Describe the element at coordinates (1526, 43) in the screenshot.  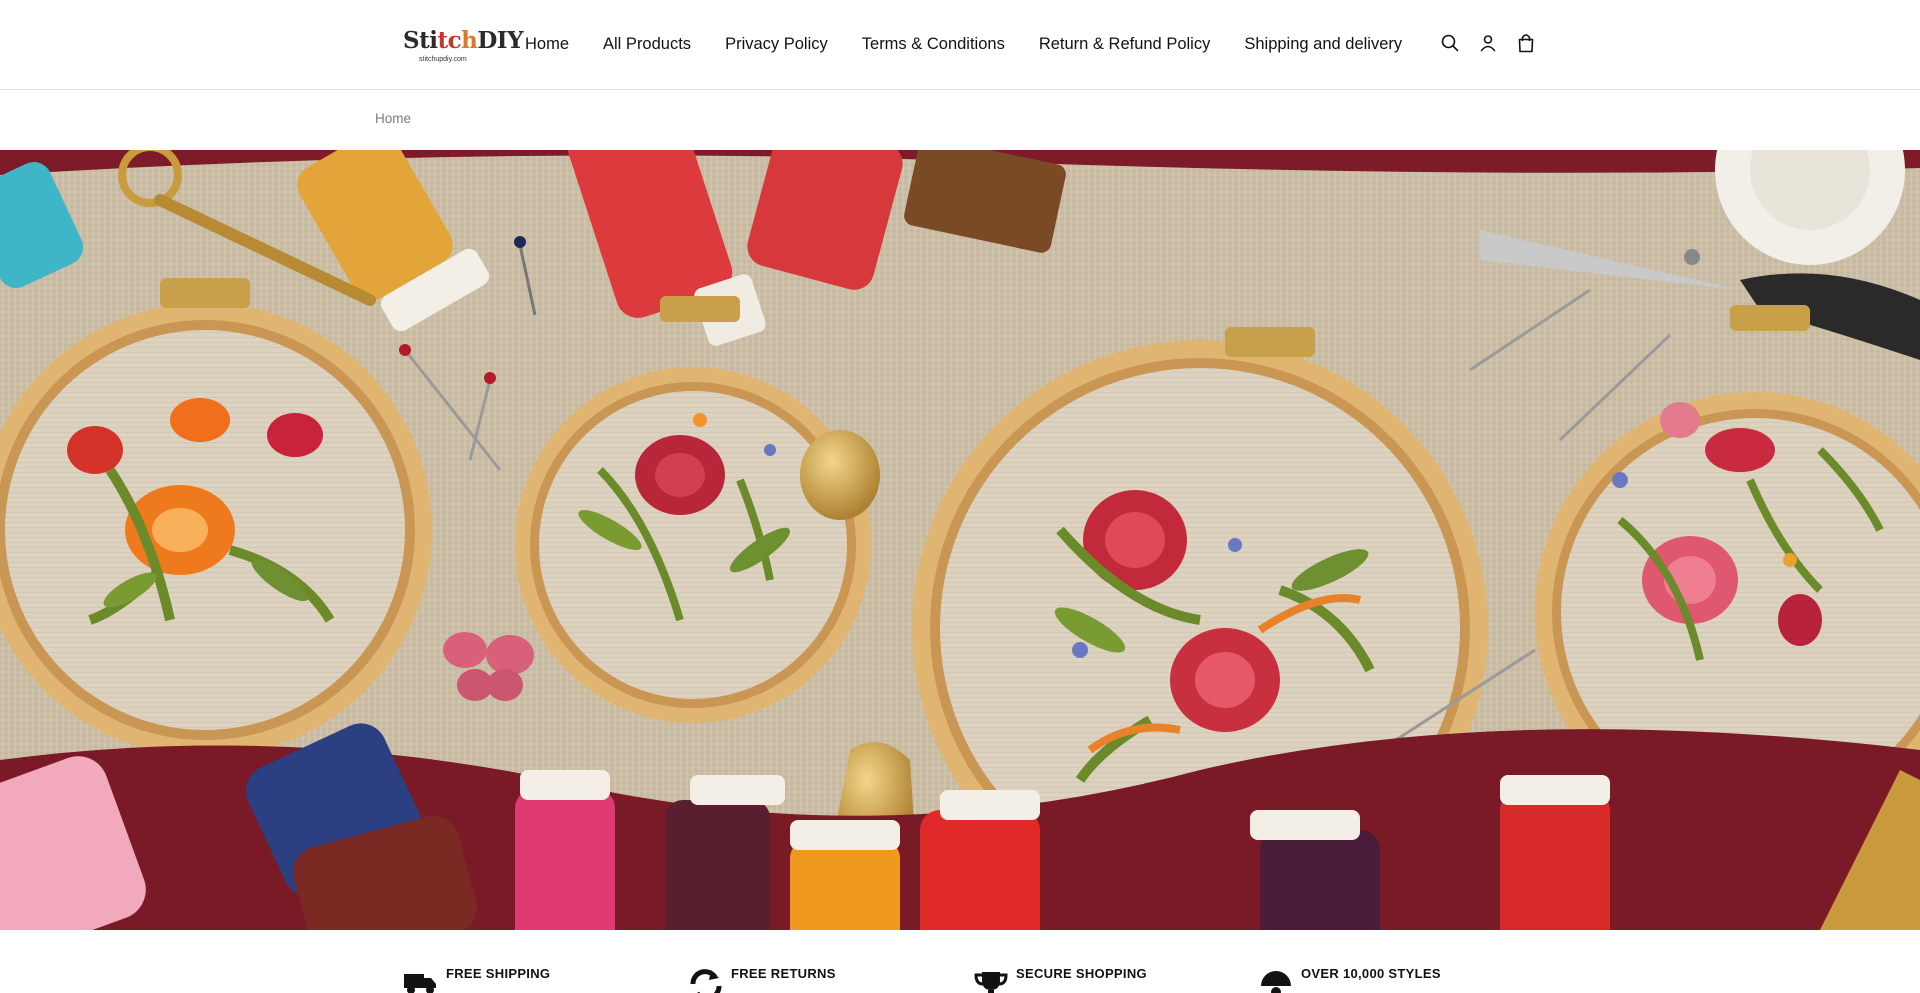
I see `cart-icon` at that location.